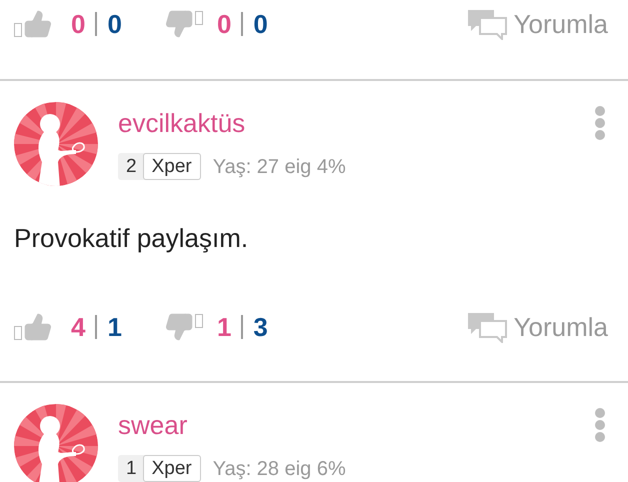 The height and width of the screenshot is (482, 628). What do you see at coordinates (279, 468) in the screenshot?
I see `user-meta: Yaş: 28 eig 6%` at bounding box center [279, 468].